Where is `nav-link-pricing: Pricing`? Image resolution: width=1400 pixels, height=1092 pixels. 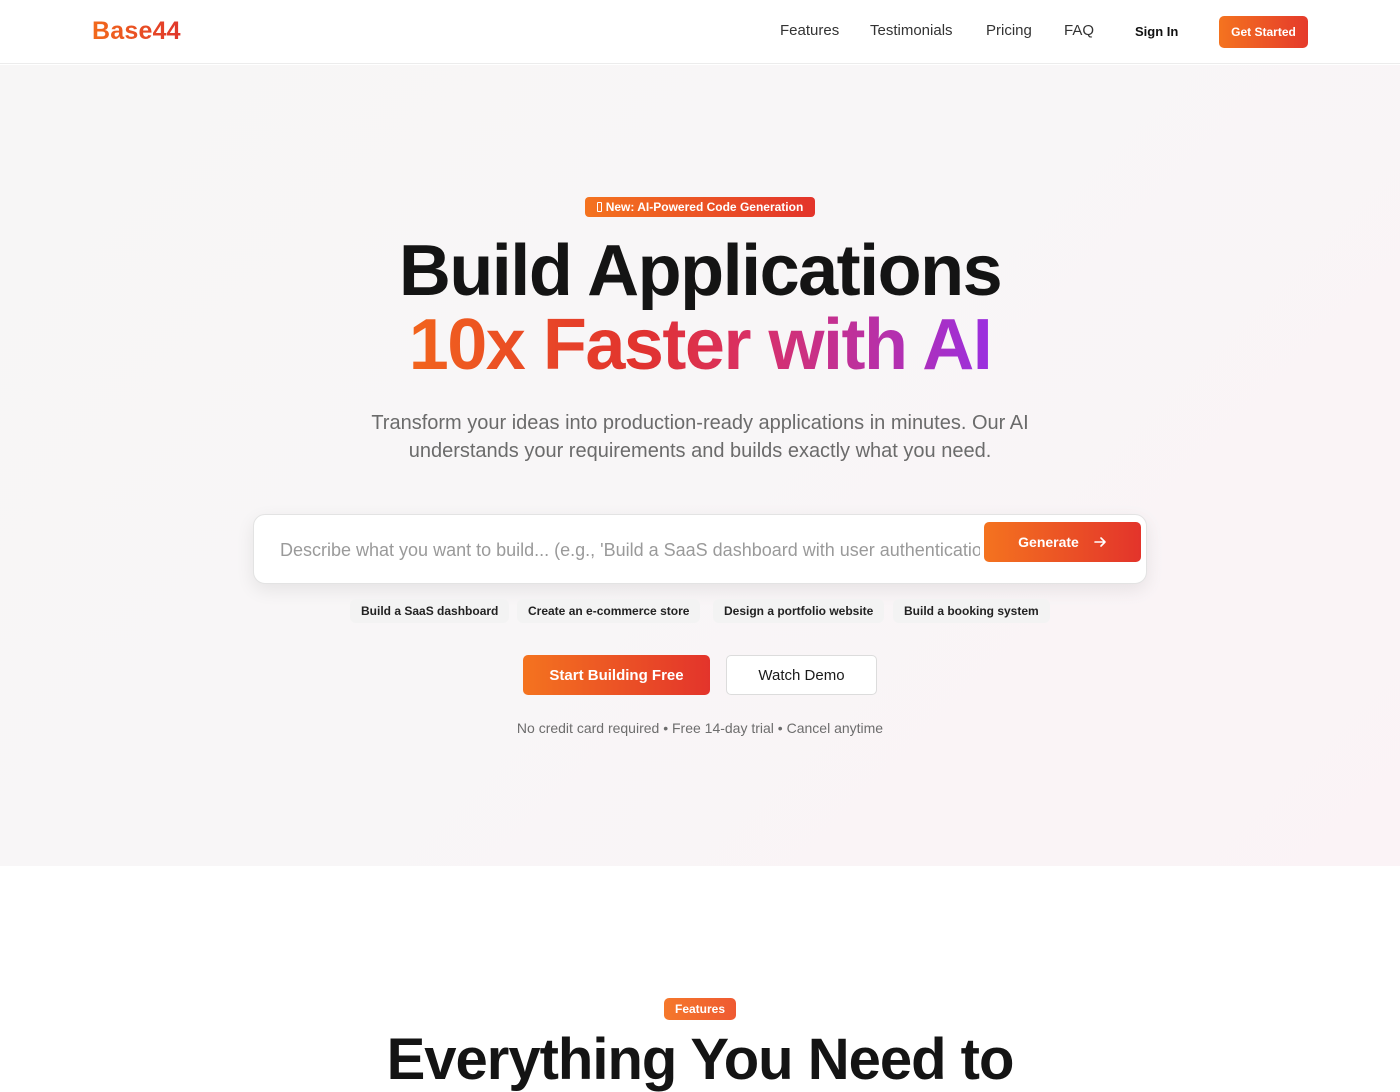 nav-link-pricing: Pricing is located at coordinates (1009, 30).